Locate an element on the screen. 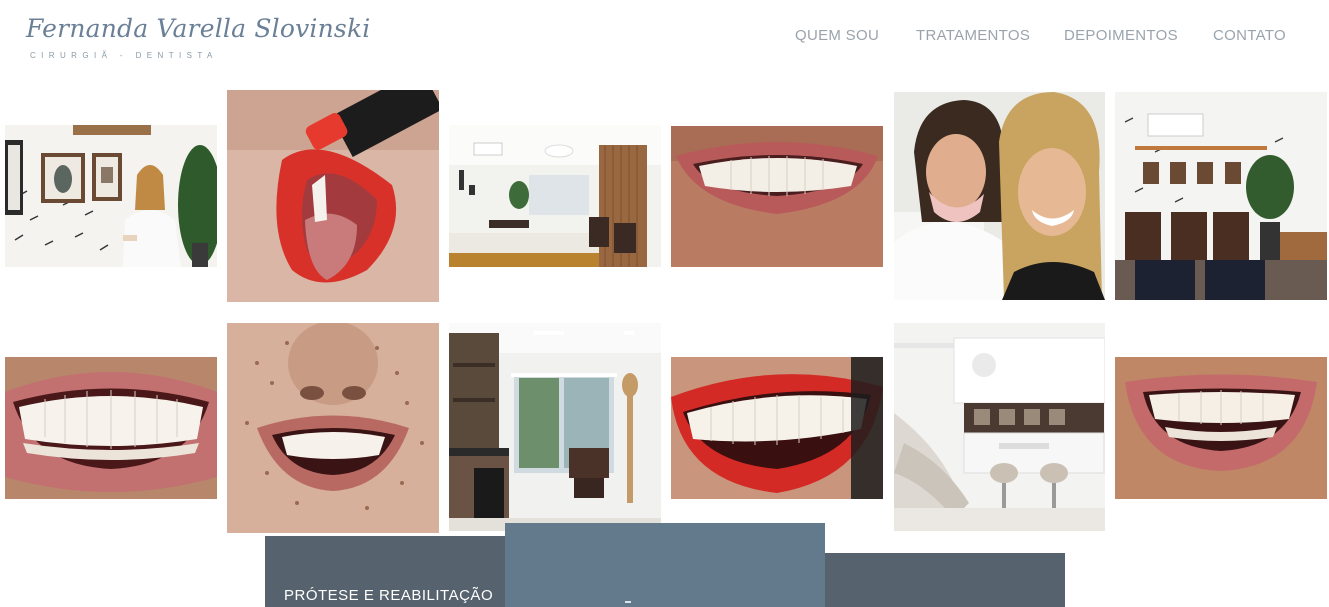 Image resolution: width=1329 pixels, height=607 pixels. service-panel-center is located at coordinates (665, 565).